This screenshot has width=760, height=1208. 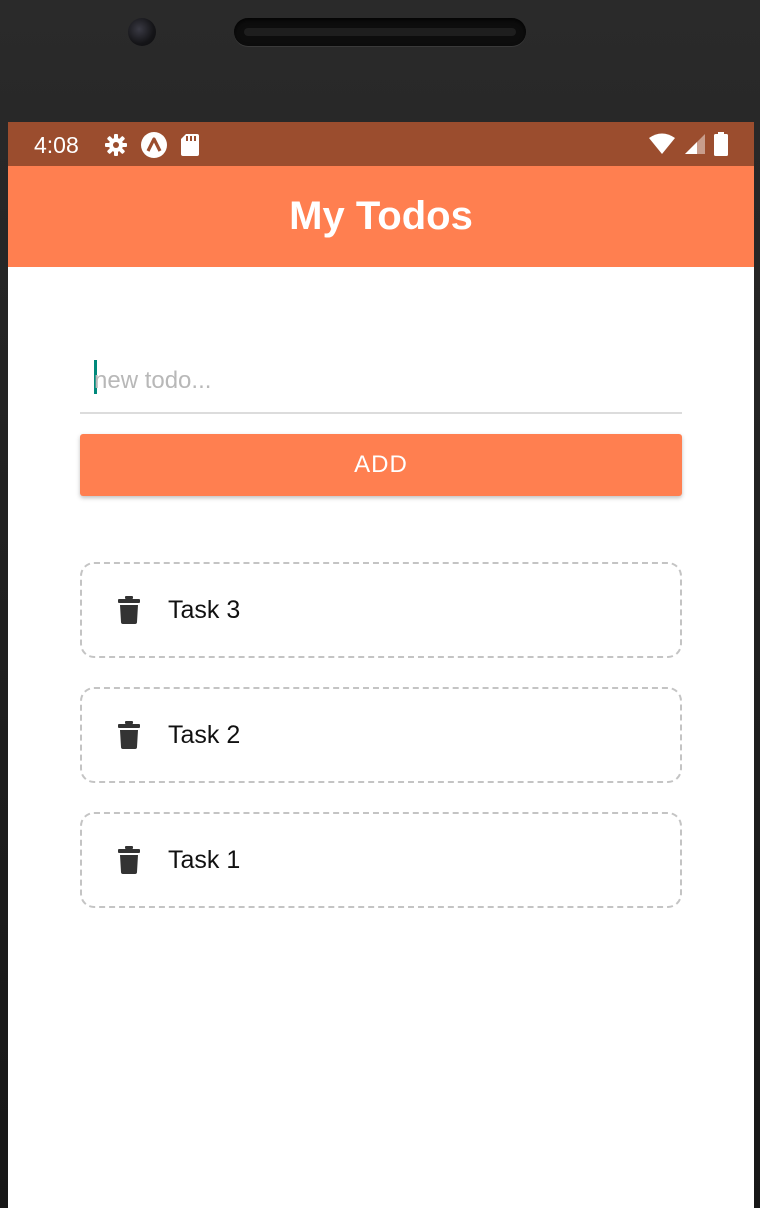 I want to click on front-camera, so click(x=142, y=32).